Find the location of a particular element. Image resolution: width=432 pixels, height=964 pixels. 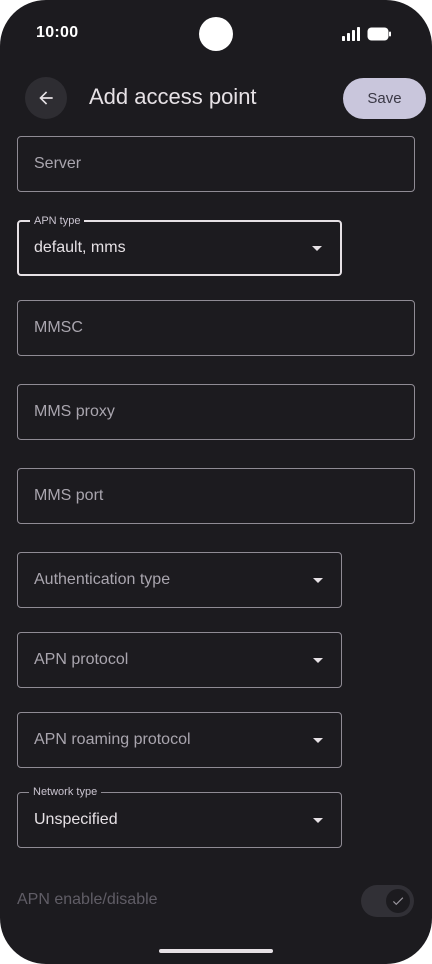

camera-cutout is located at coordinates (216, 34).